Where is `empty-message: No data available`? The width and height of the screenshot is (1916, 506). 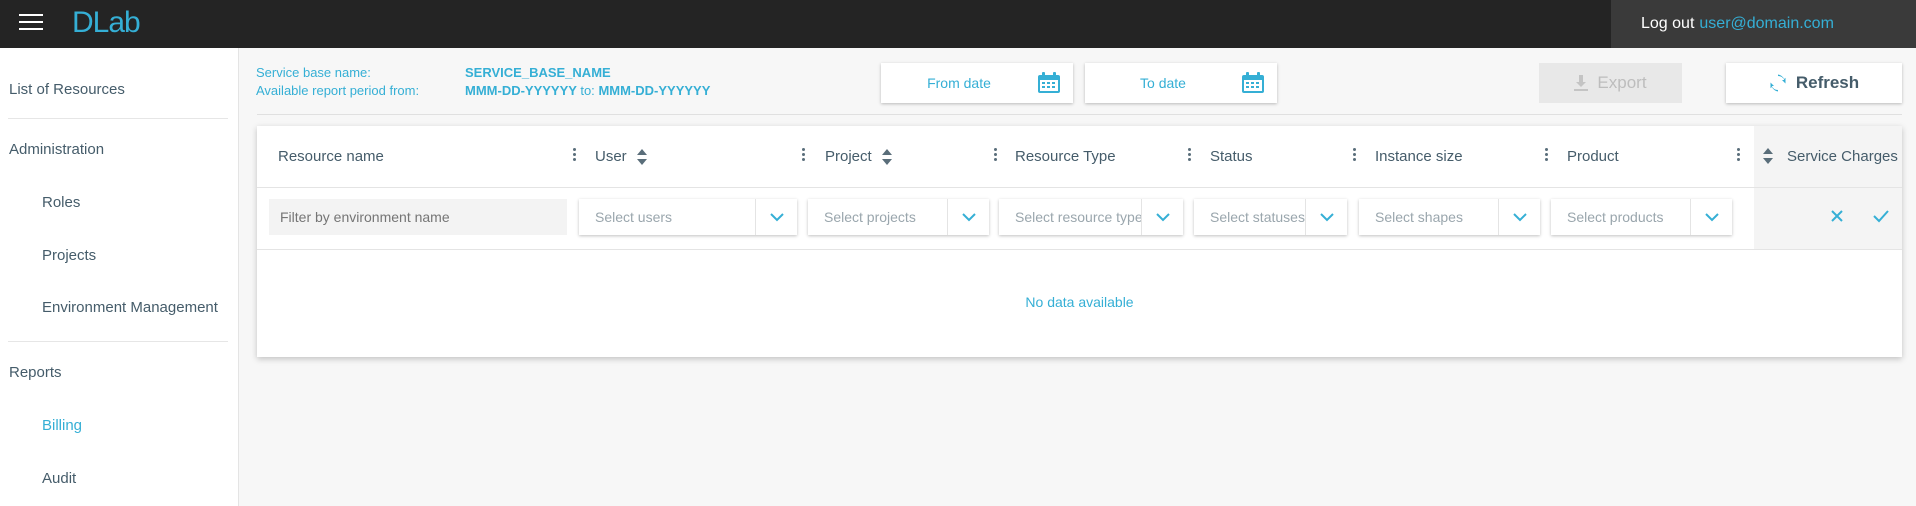 empty-message: No data available is located at coordinates (1079, 302).